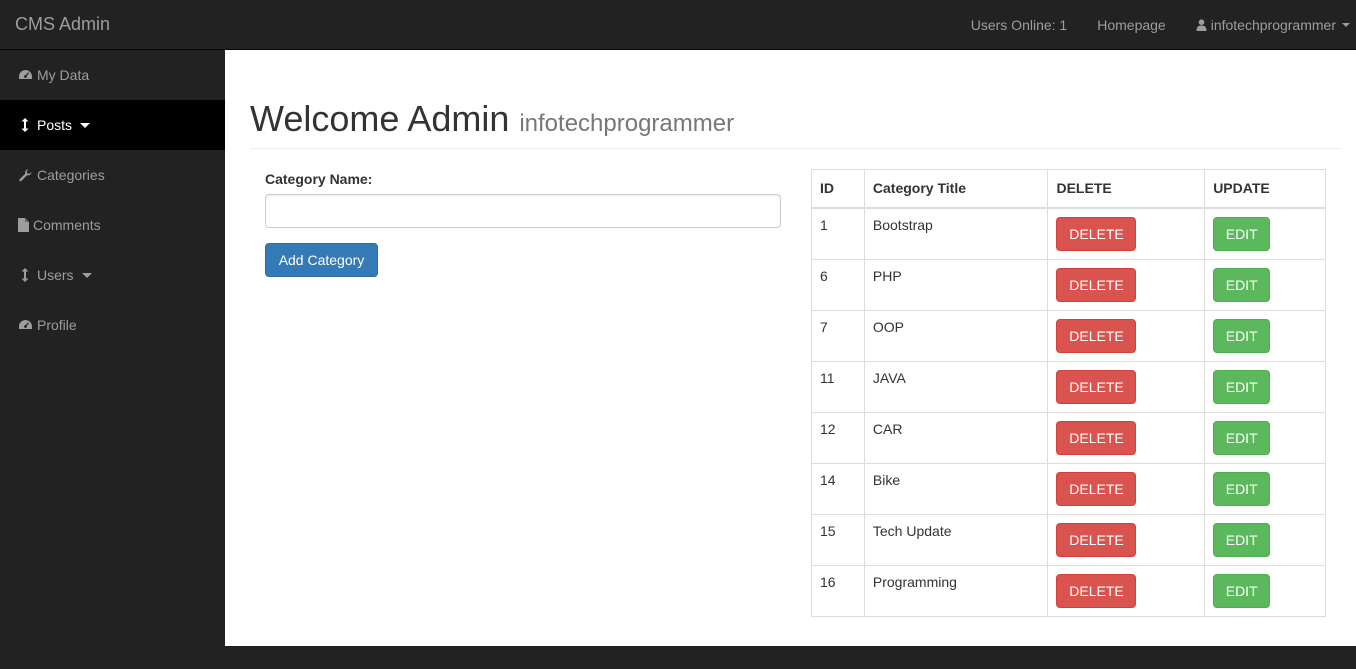 This screenshot has height=669, width=1356. I want to click on sidebar-item-profile: Profile, so click(112, 325).